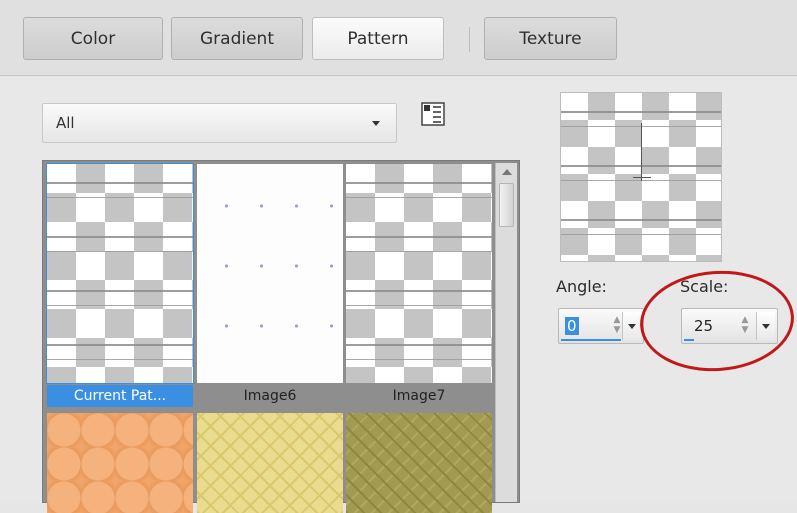 This screenshot has height=513, width=797. What do you see at coordinates (270, 273) in the screenshot?
I see `pattern-thumb-image6` at bounding box center [270, 273].